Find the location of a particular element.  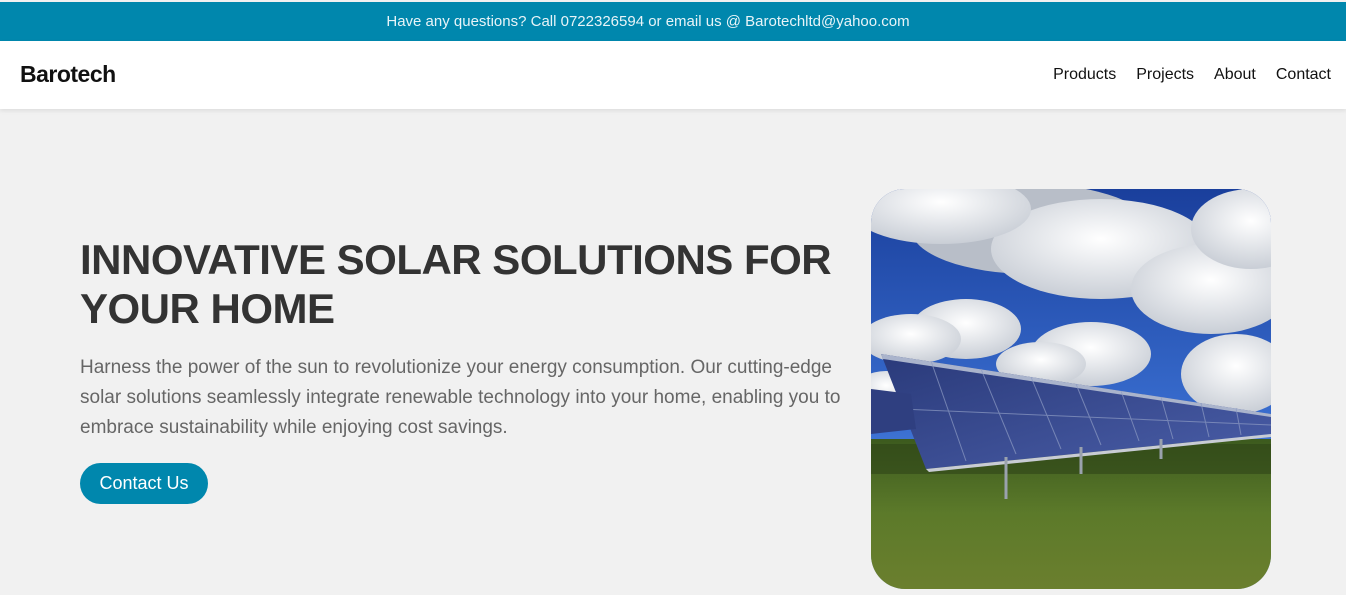

nav-link-about: About is located at coordinates (1235, 75).